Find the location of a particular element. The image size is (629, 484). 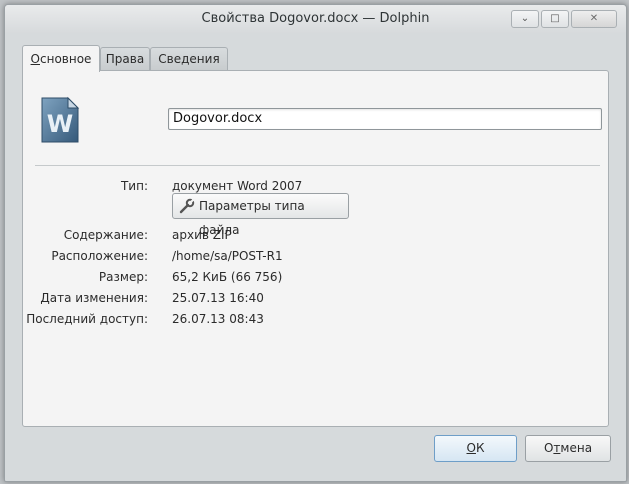

type-value: документ Word 2007 is located at coordinates (237, 186).